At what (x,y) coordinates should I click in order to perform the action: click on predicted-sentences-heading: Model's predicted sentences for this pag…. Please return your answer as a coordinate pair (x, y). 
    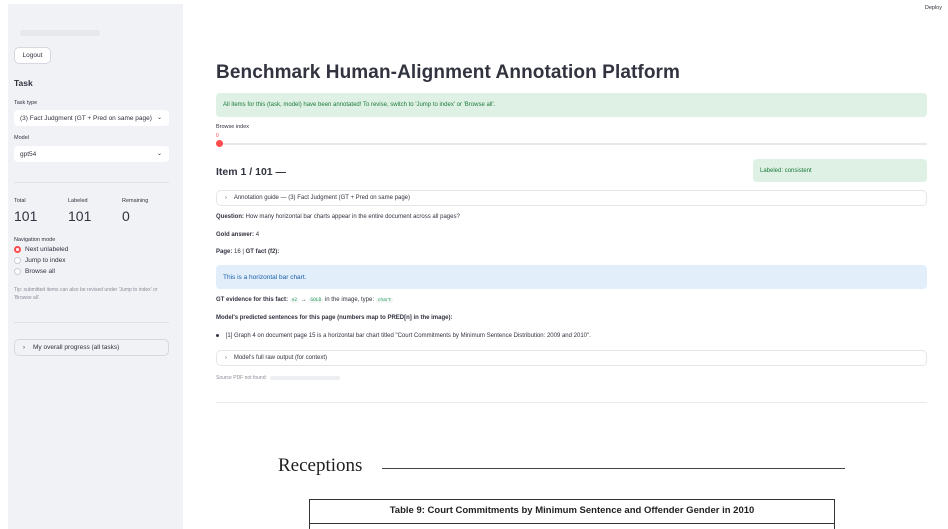
    Looking at the image, I should click on (334, 318).